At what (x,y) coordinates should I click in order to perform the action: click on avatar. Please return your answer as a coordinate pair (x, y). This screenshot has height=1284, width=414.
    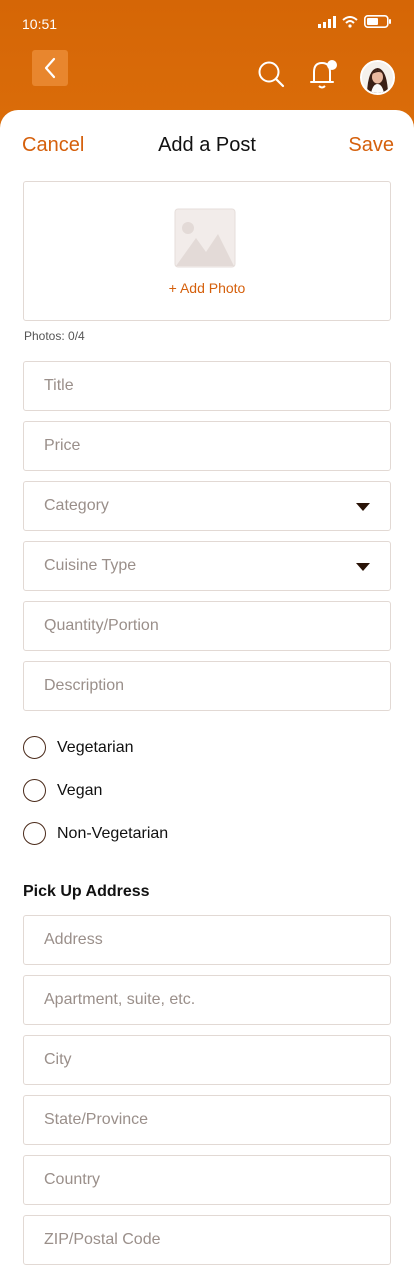
    Looking at the image, I should click on (377, 77).